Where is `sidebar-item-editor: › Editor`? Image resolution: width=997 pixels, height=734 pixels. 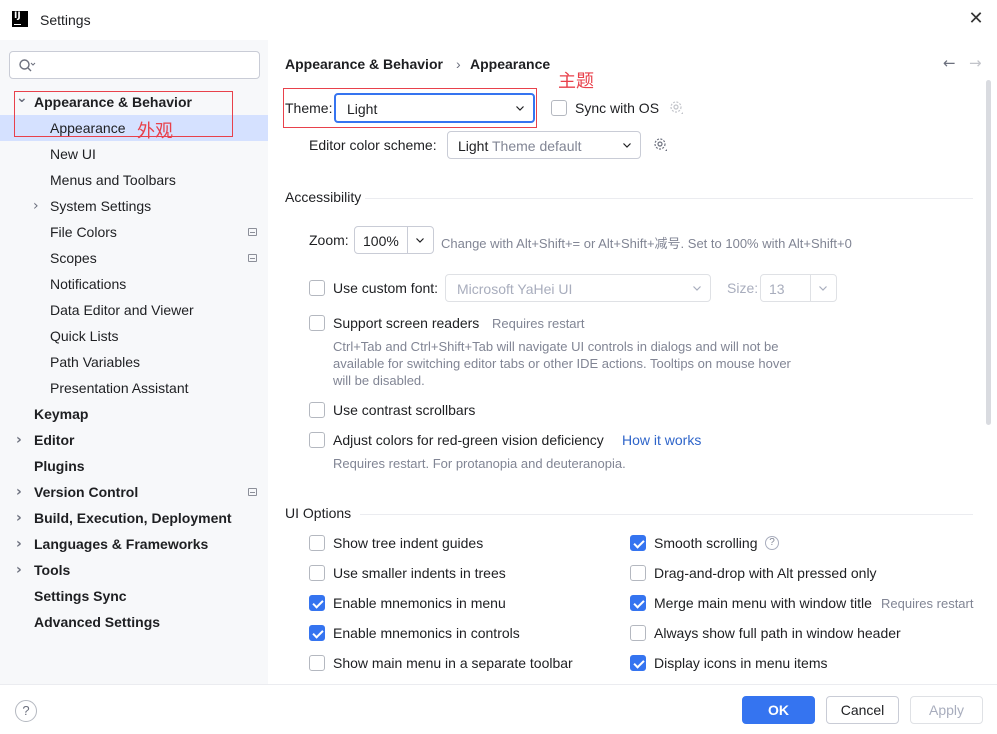
sidebar-item-editor: › Editor is located at coordinates (134, 440).